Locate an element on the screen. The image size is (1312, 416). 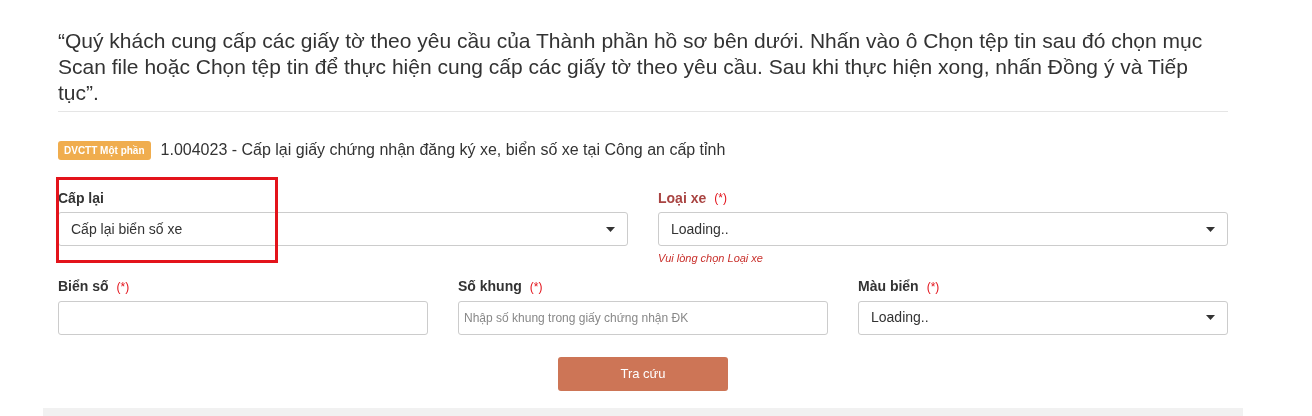
dropdown-field: Cấp lại biển số xe is located at coordinates (343, 229).